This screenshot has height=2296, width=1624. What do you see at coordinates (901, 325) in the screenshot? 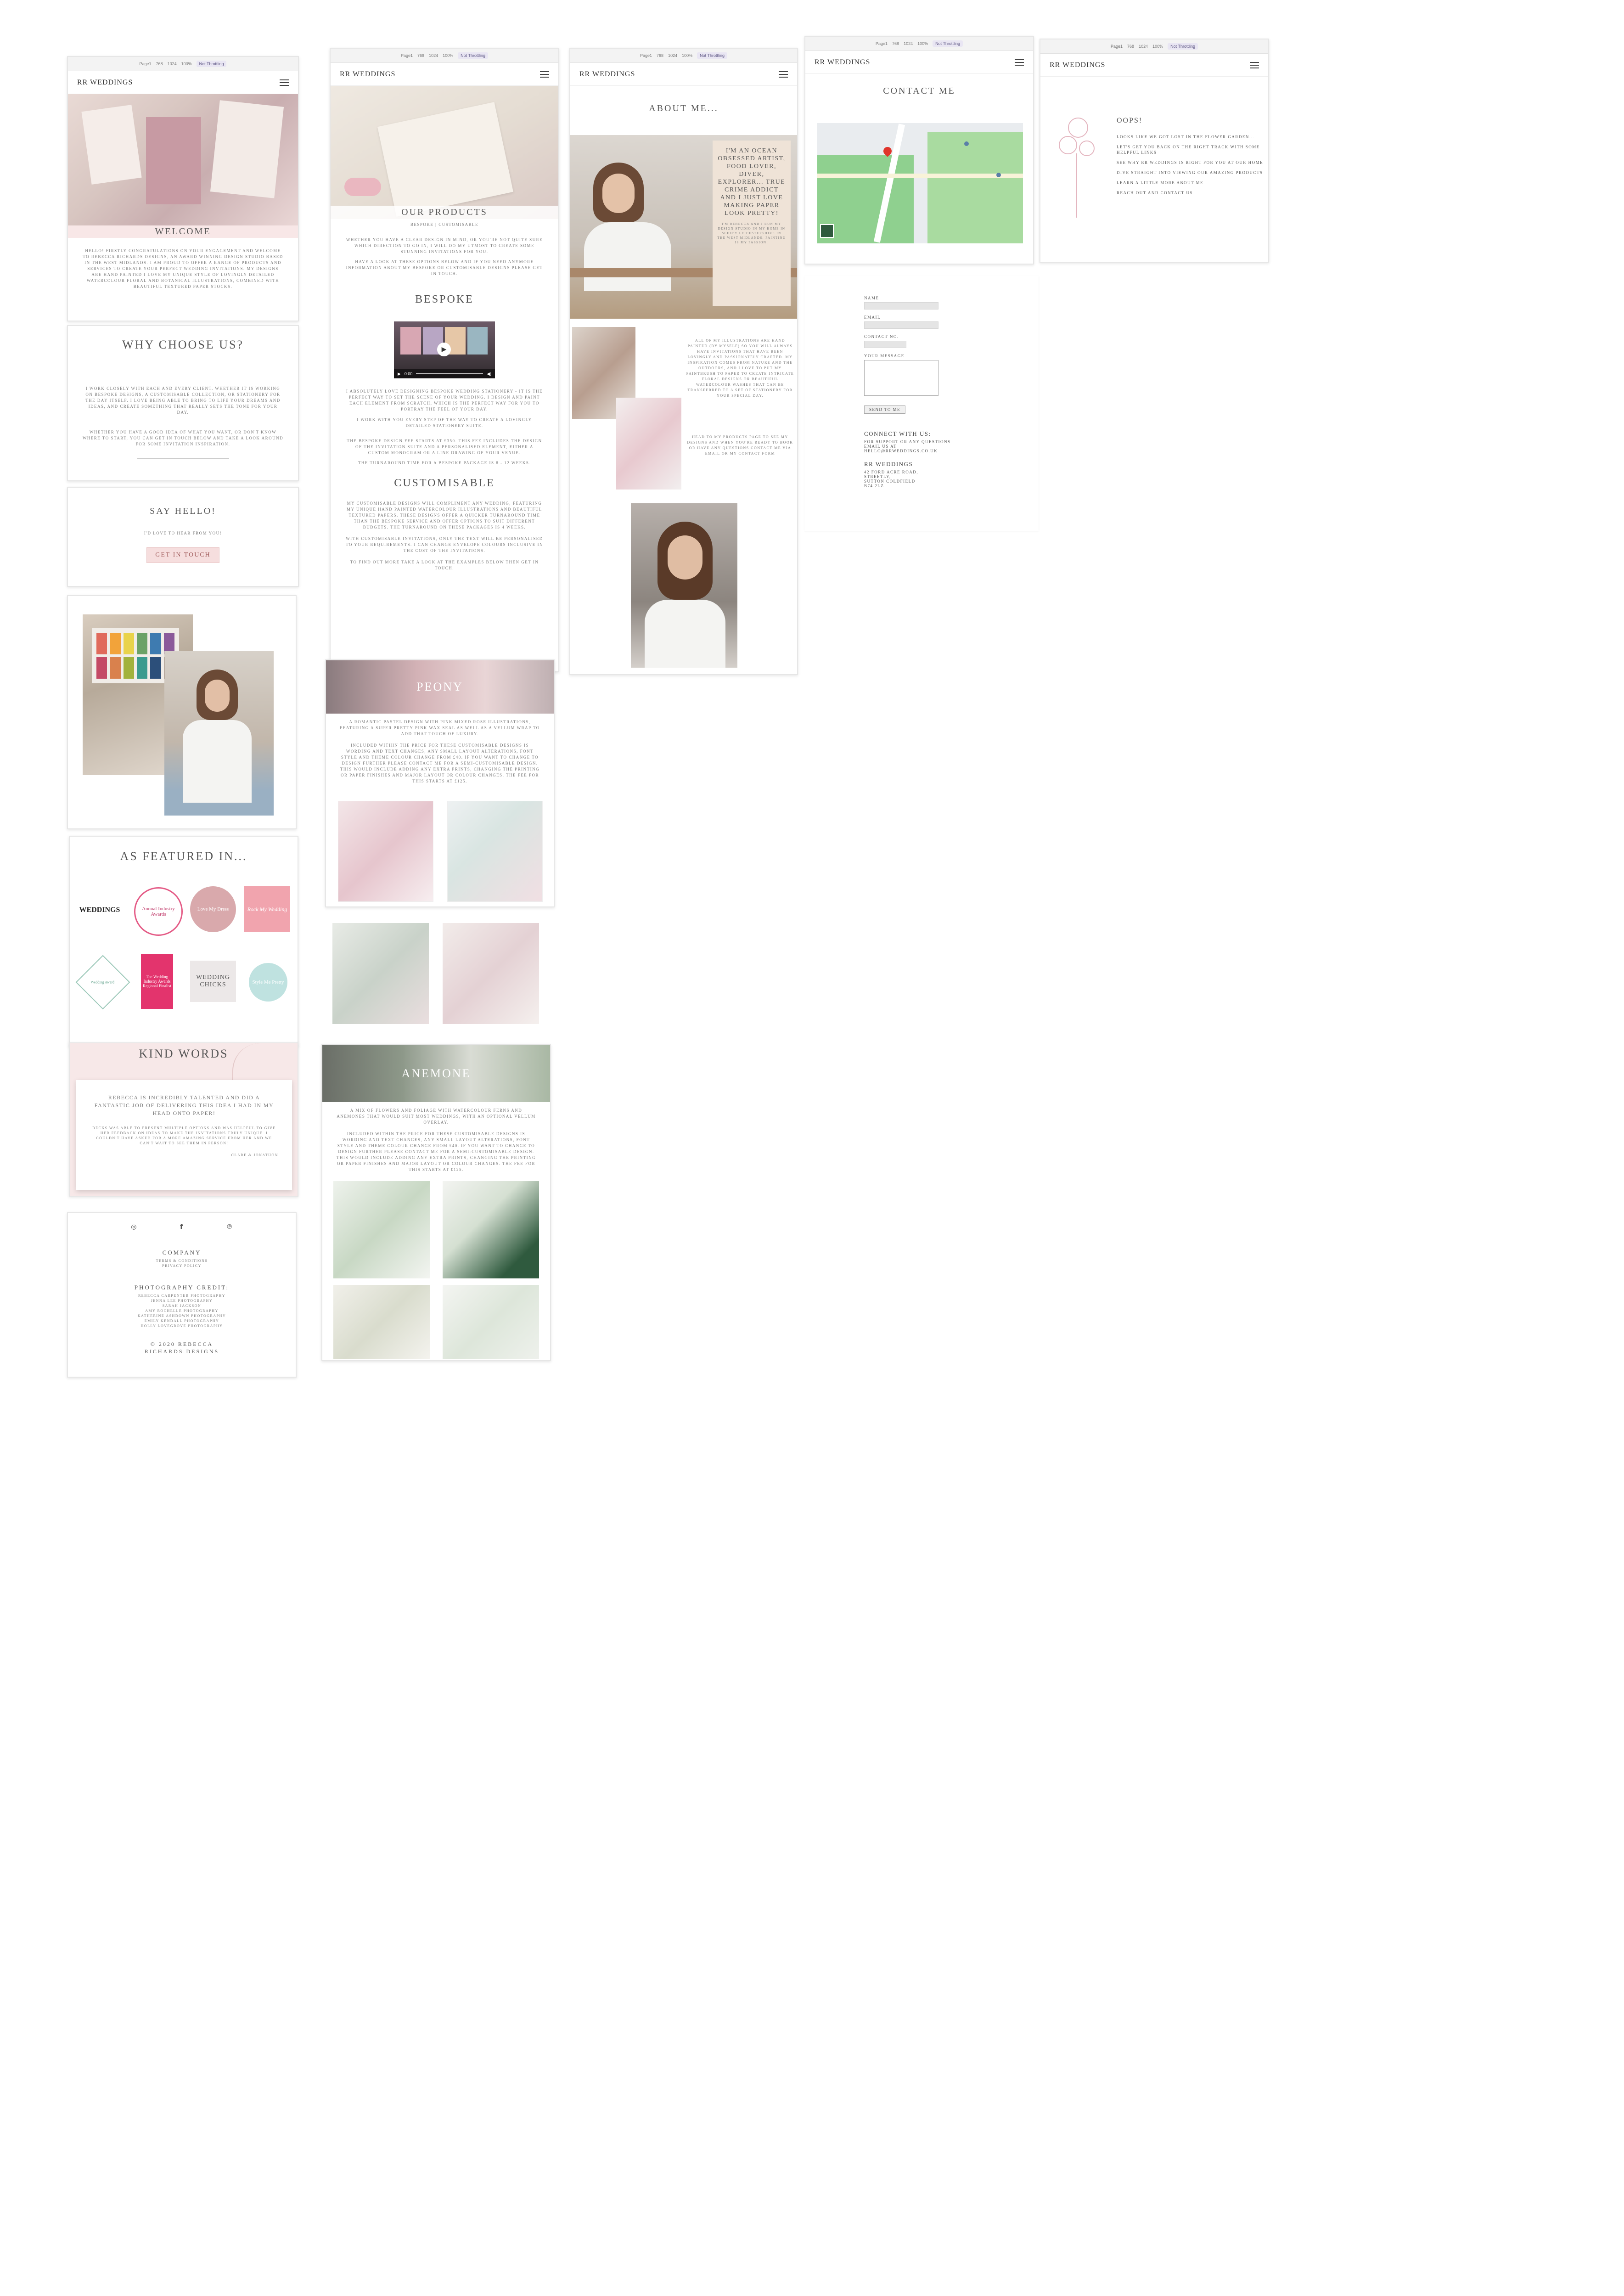
I see `email-field` at bounding box center [901, 325].